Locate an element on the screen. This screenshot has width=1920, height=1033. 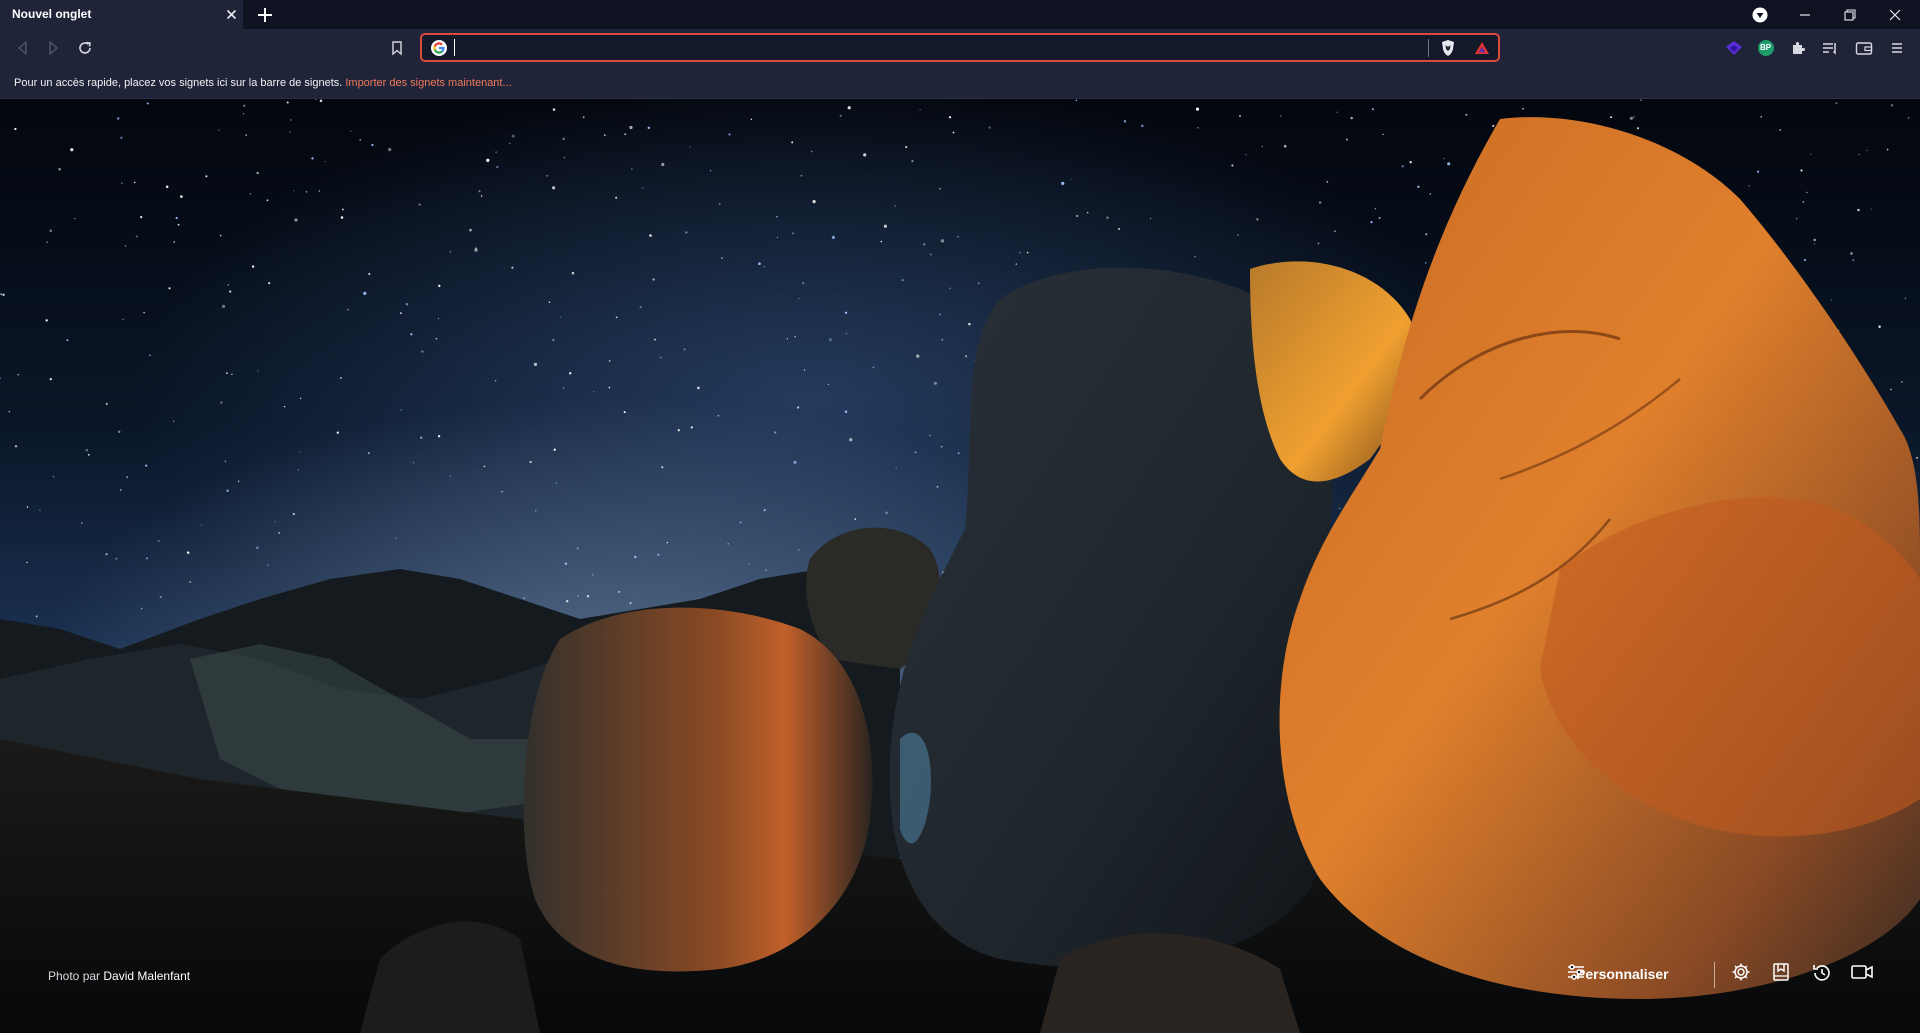
video-camera-icon is located at coordinates (1863, 974).